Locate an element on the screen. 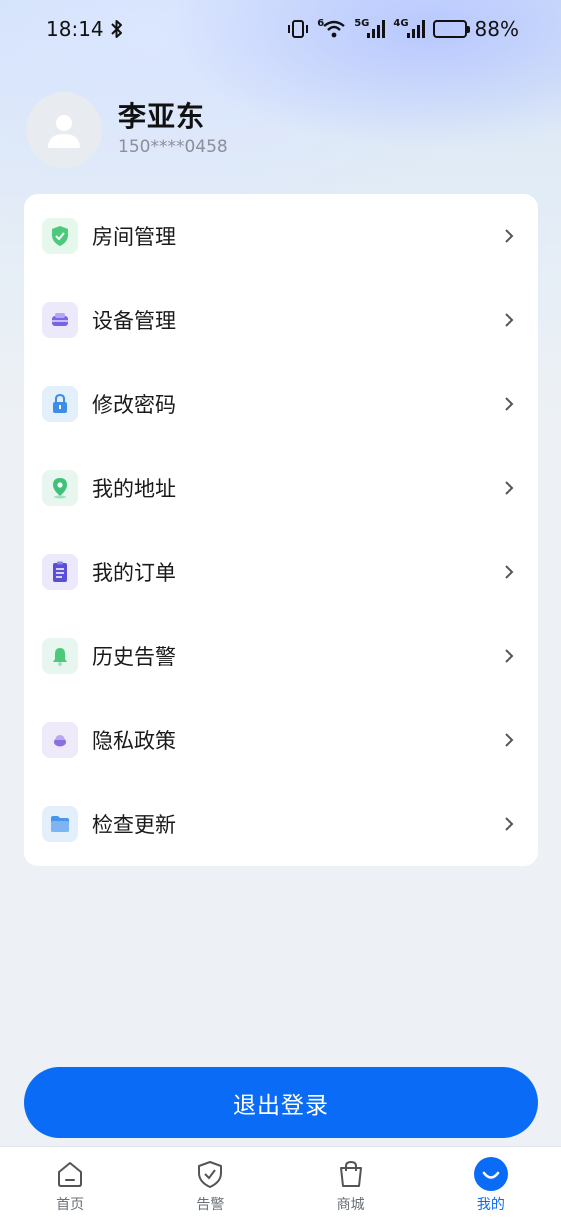 The height and width of the screenshot is (1221, 561). battery-icon is located at coordinates (451, 29).